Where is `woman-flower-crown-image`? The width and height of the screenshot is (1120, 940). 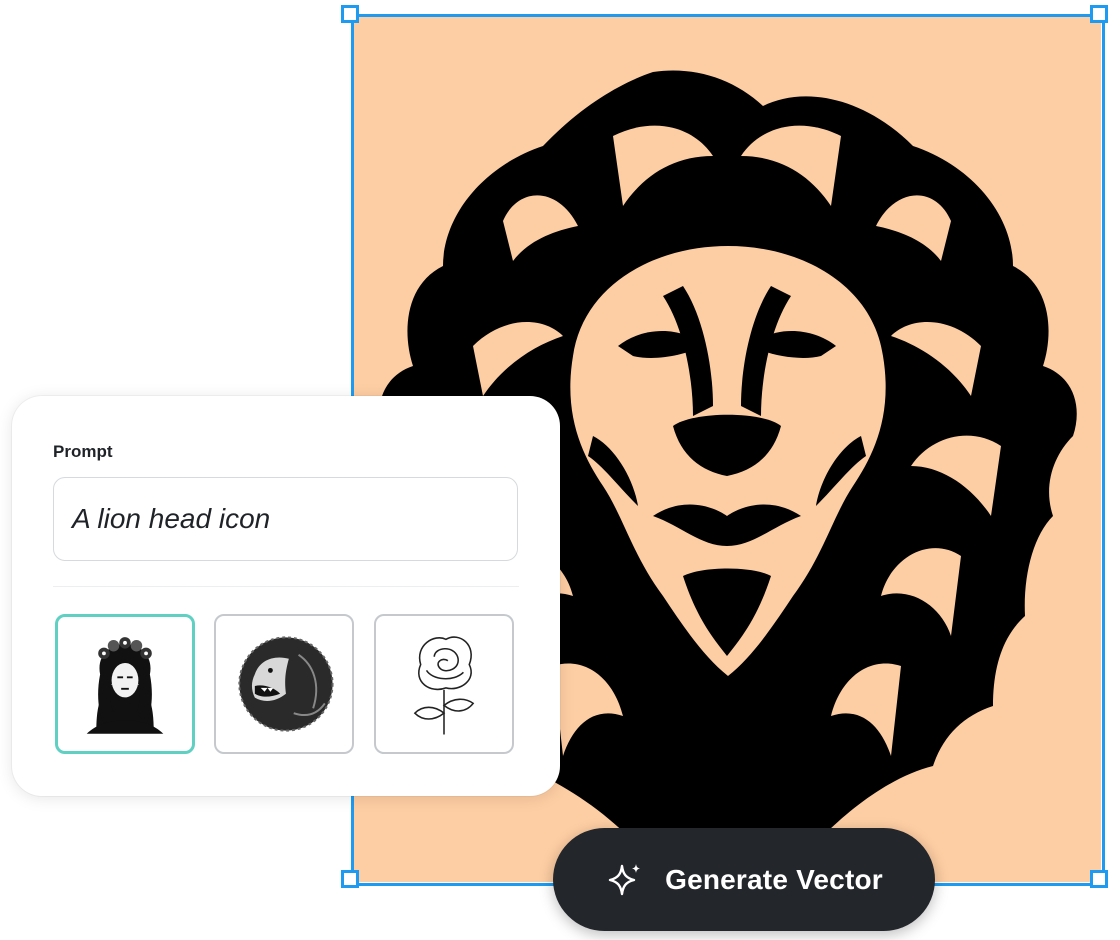
woman-flower-crown-image is located at coordinates (125, 685).